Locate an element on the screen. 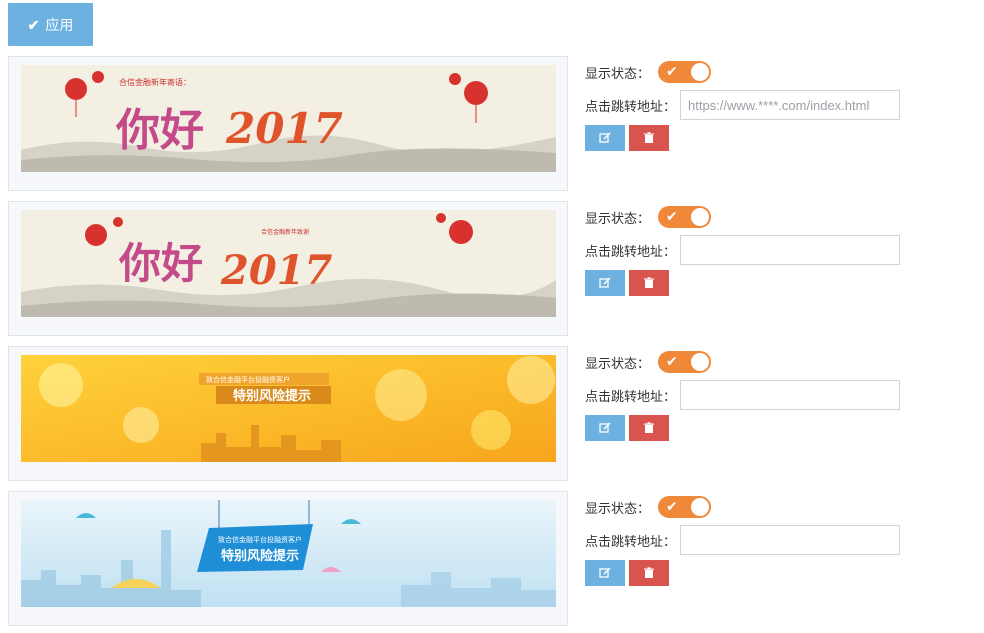 This screenshot has width=984, height=633. banner-small-text: 合信金融新年致谢 is located at coordinates (285, 232).